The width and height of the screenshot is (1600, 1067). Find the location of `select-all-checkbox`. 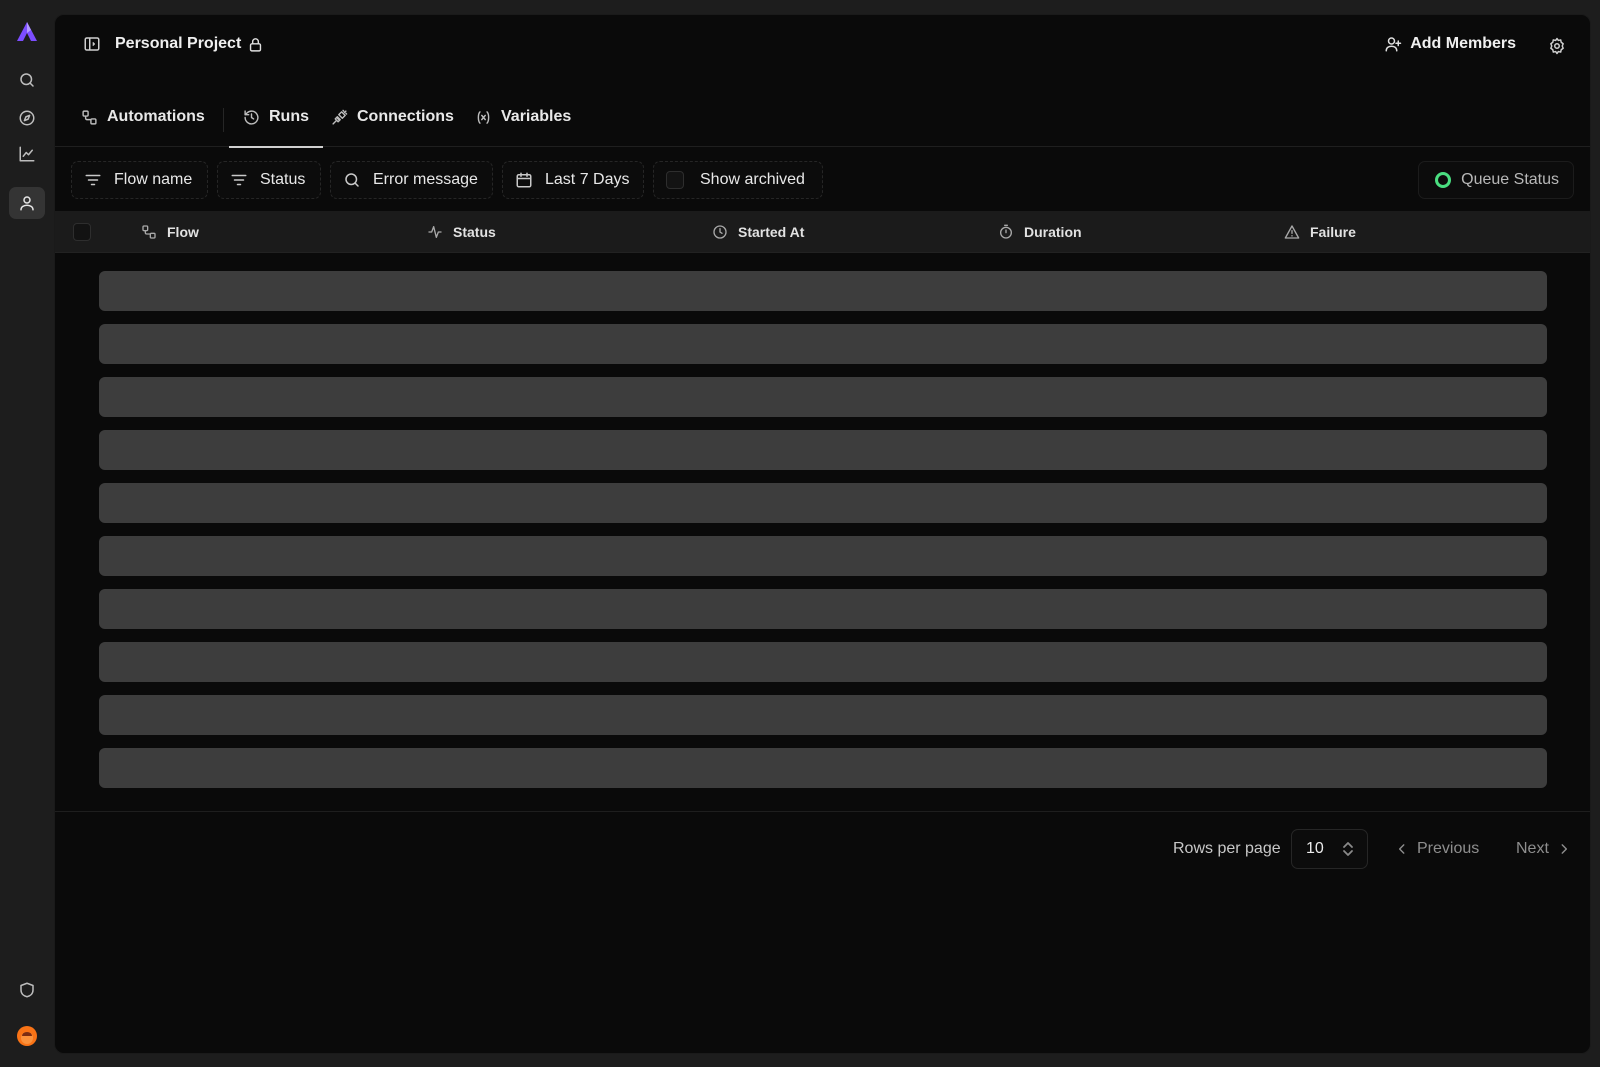

select-all-checkbox is located at coordinates (82, 232).